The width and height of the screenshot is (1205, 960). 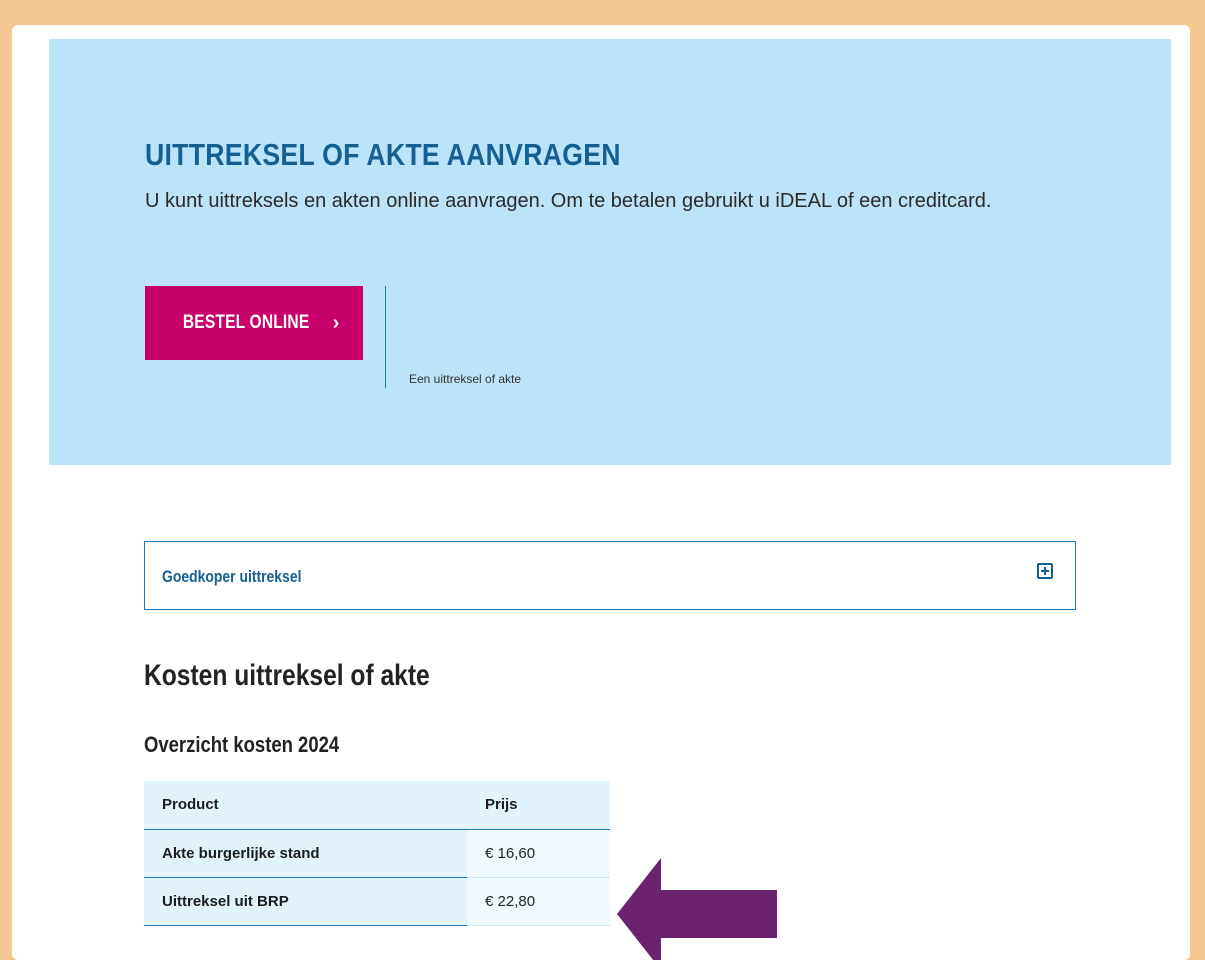 I want to click on order-online-button: BESTEL ONLINE ›, so click(x=254, y=323).